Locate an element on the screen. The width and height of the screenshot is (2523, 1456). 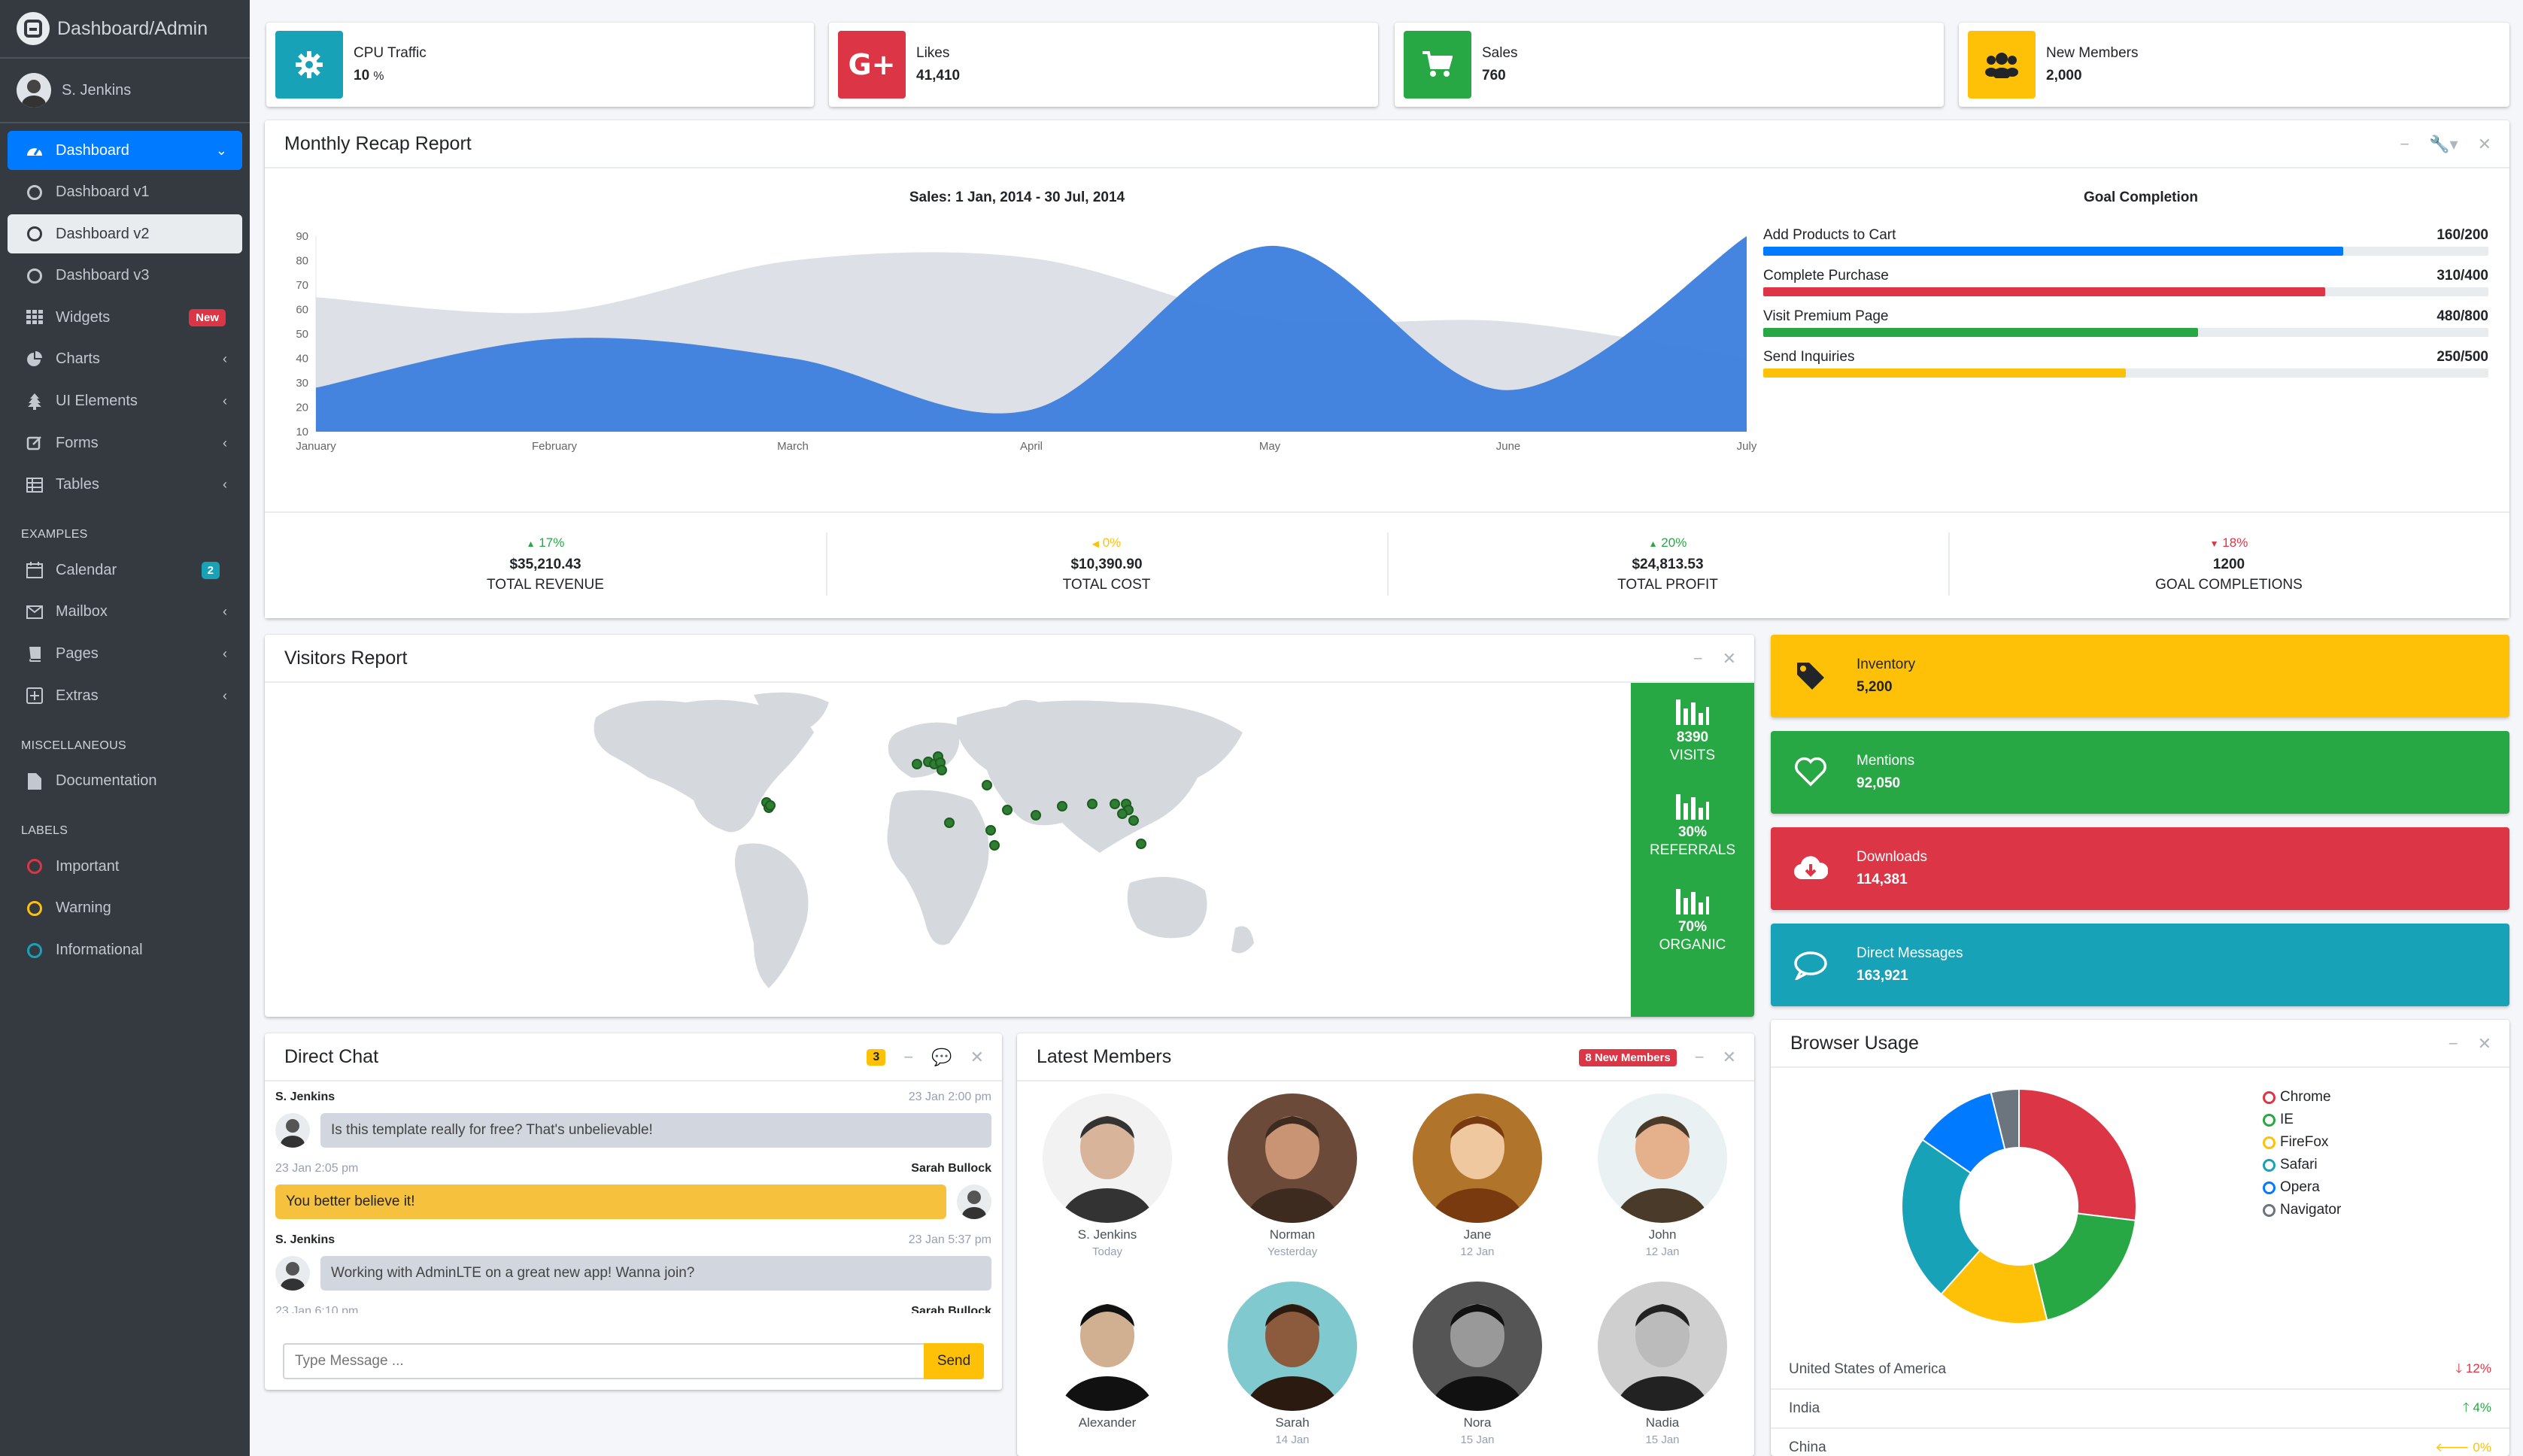
sidebar-item-extras: Extras ‹ is located at coordinates (125, 695).